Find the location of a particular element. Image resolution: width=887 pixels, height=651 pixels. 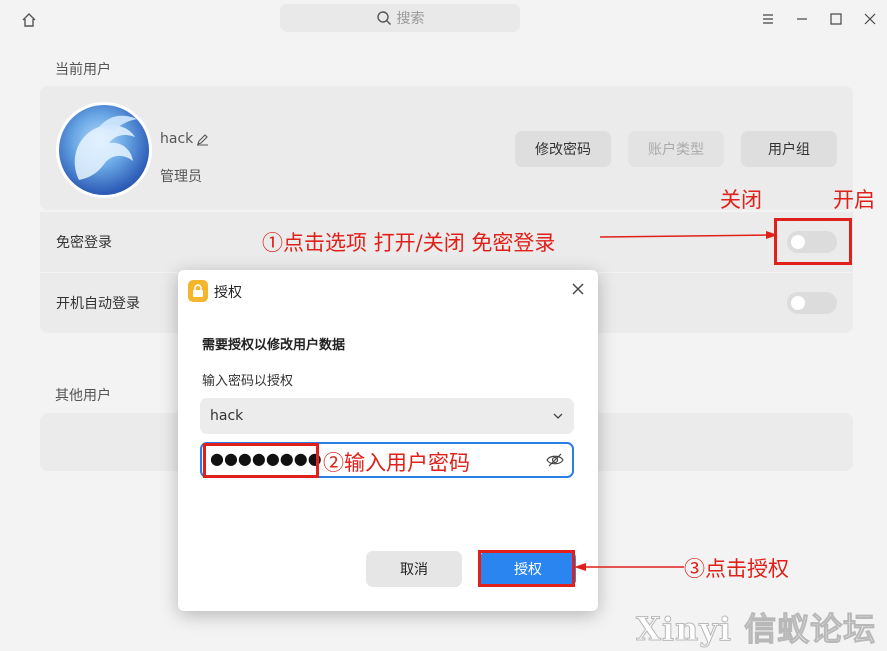

menu-button is located at coordinates (768, 19).